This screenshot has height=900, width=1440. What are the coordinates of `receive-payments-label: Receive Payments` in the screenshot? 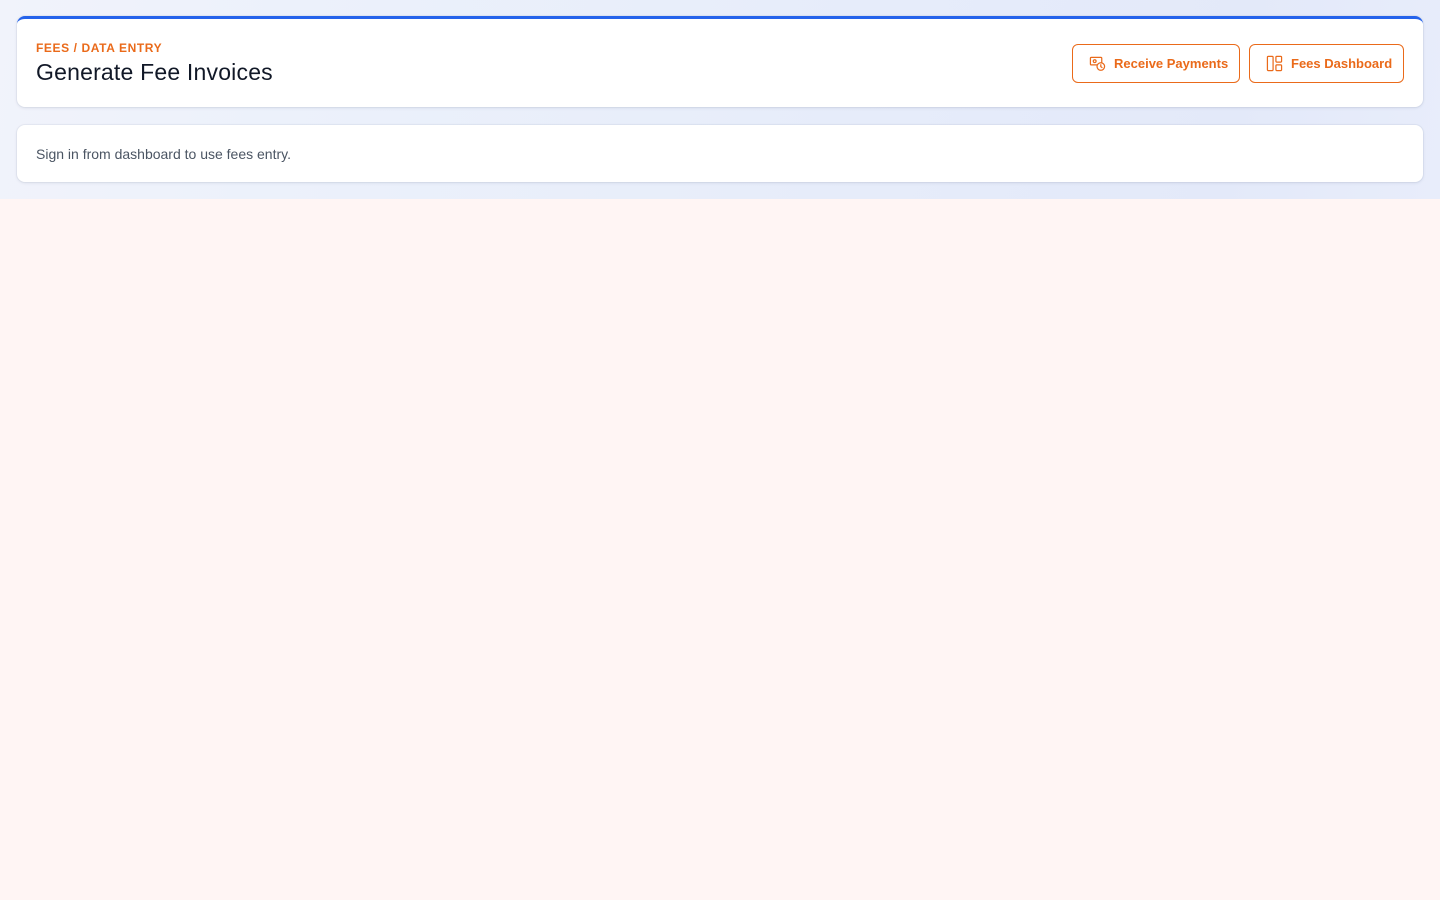 It's located at (1171, 63).